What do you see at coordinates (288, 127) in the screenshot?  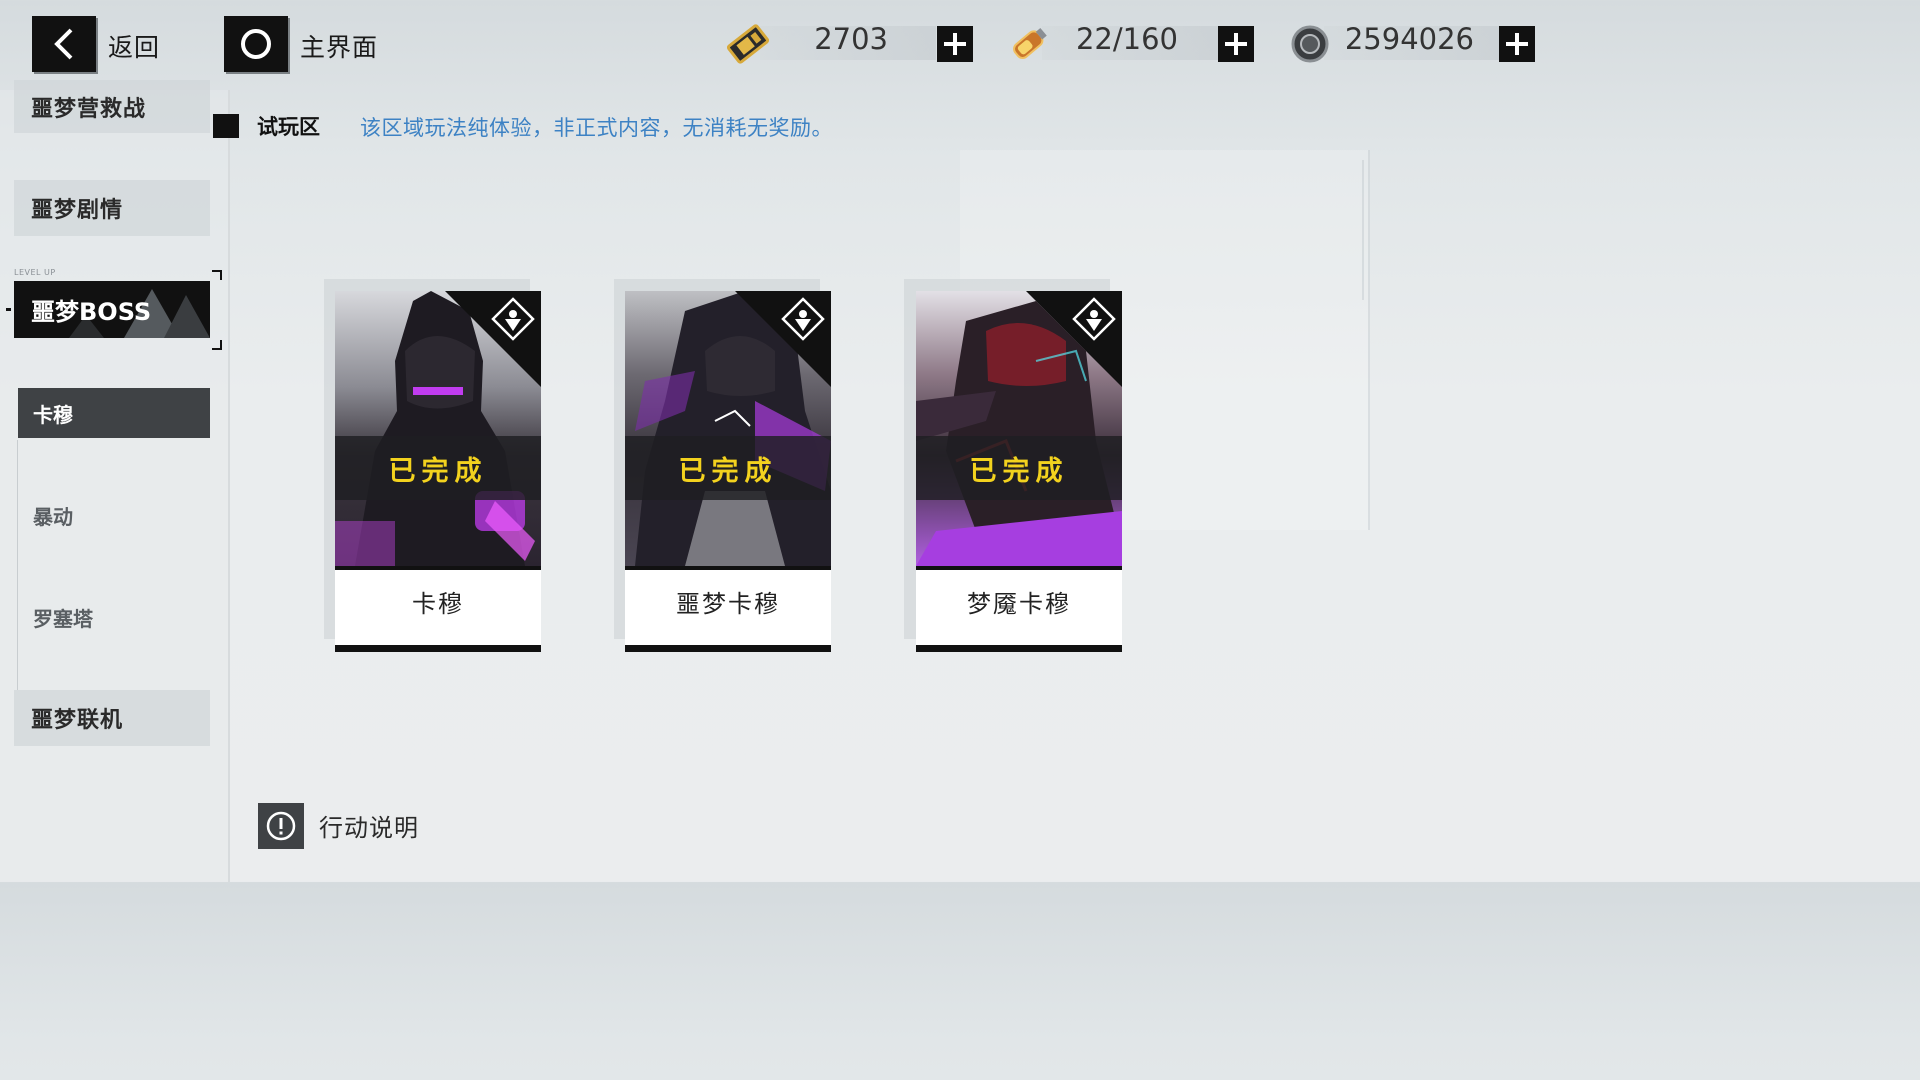 I see `section-title: 试玩区` at bounding box center [288, 127].